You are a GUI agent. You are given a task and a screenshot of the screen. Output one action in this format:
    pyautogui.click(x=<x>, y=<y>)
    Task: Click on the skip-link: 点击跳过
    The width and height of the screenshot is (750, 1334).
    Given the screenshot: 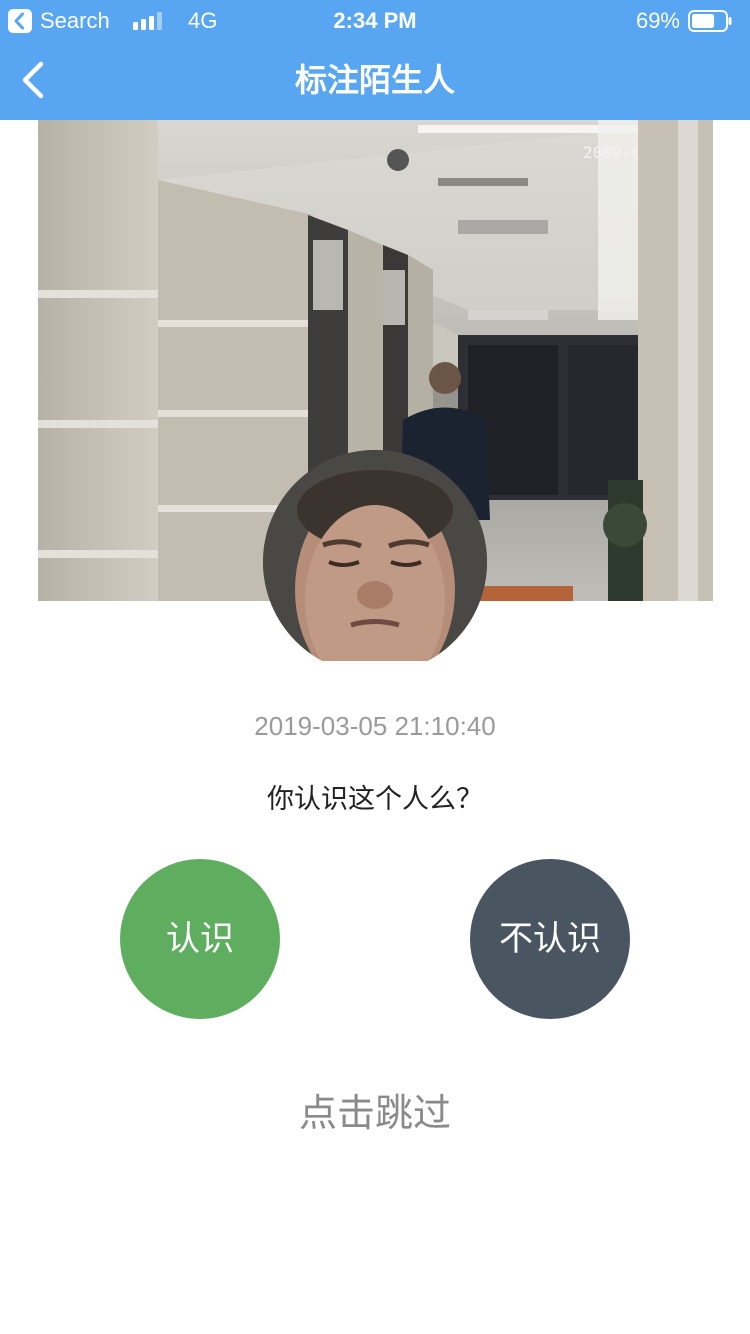 What is the action you would take?
    pyautogui.click(x=375, y=1114)
    